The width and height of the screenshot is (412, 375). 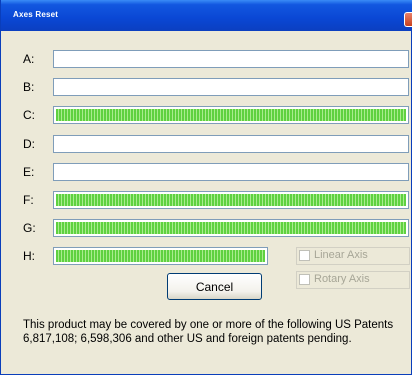 What do you see at coordinates (29, 115) in the screenshot?
I see `axis-label-c: C:` at bounding box center [29, 115].